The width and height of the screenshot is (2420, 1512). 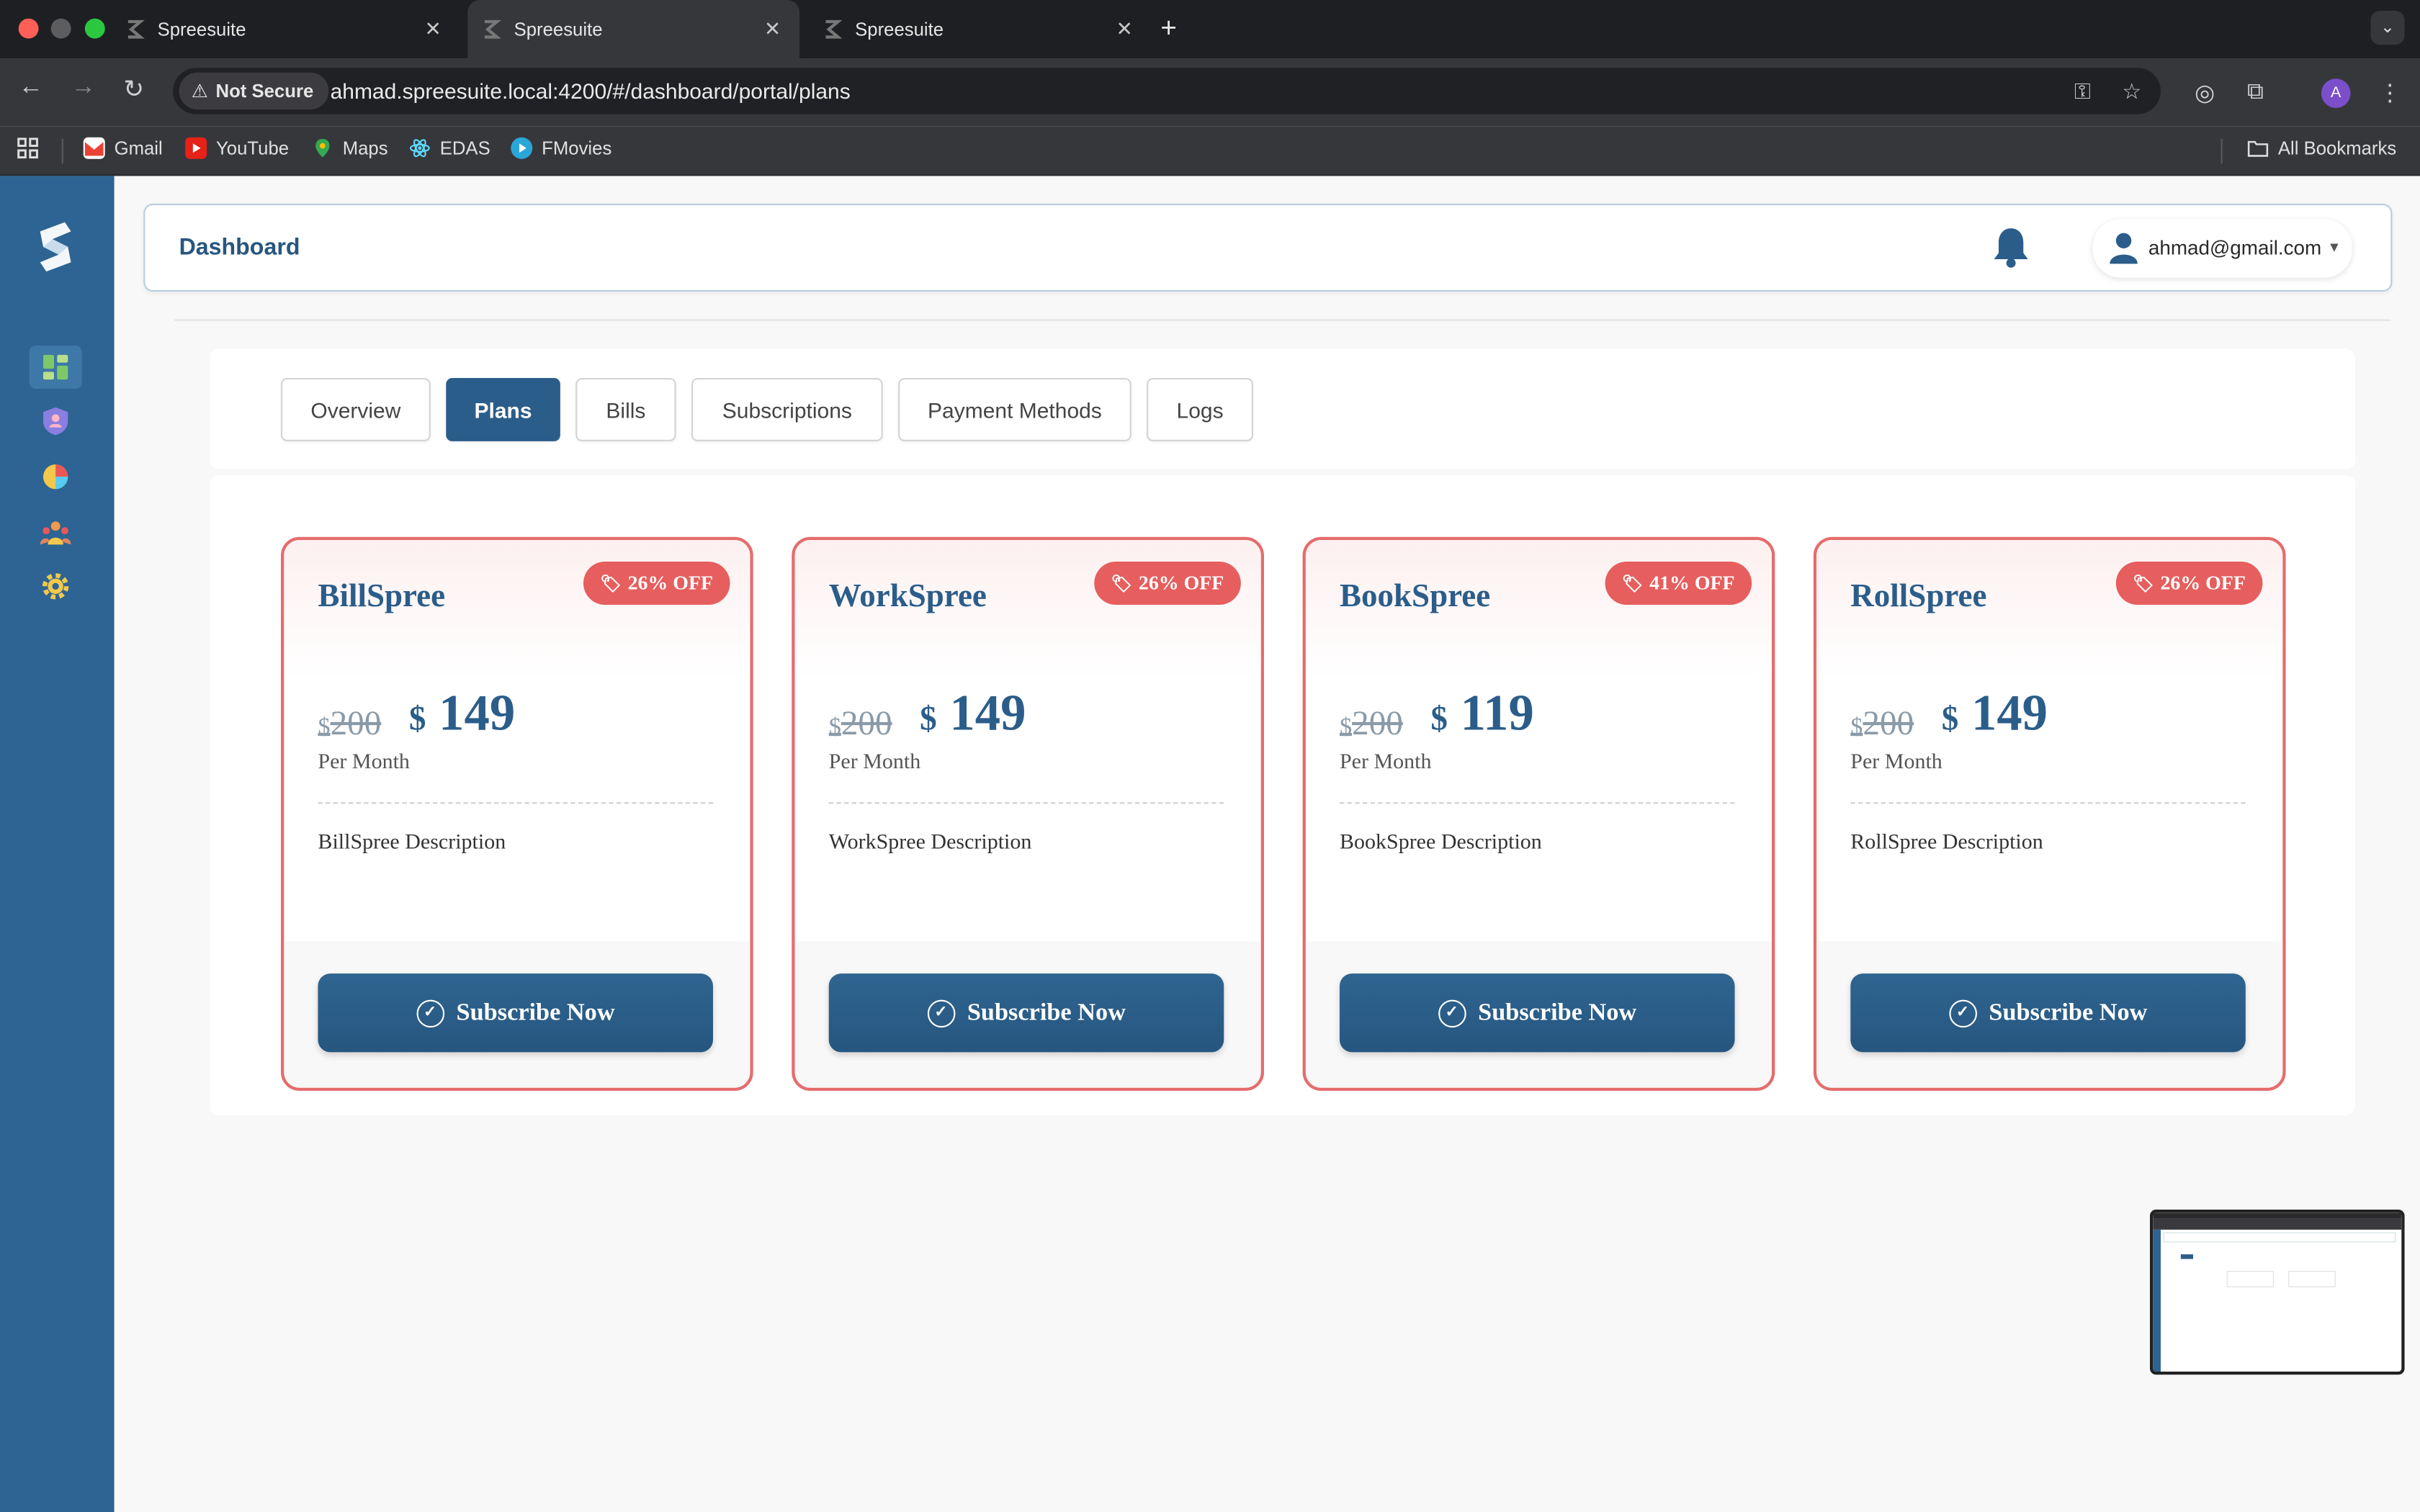 I want to click on header-divider, so click(x=1282, y=320).